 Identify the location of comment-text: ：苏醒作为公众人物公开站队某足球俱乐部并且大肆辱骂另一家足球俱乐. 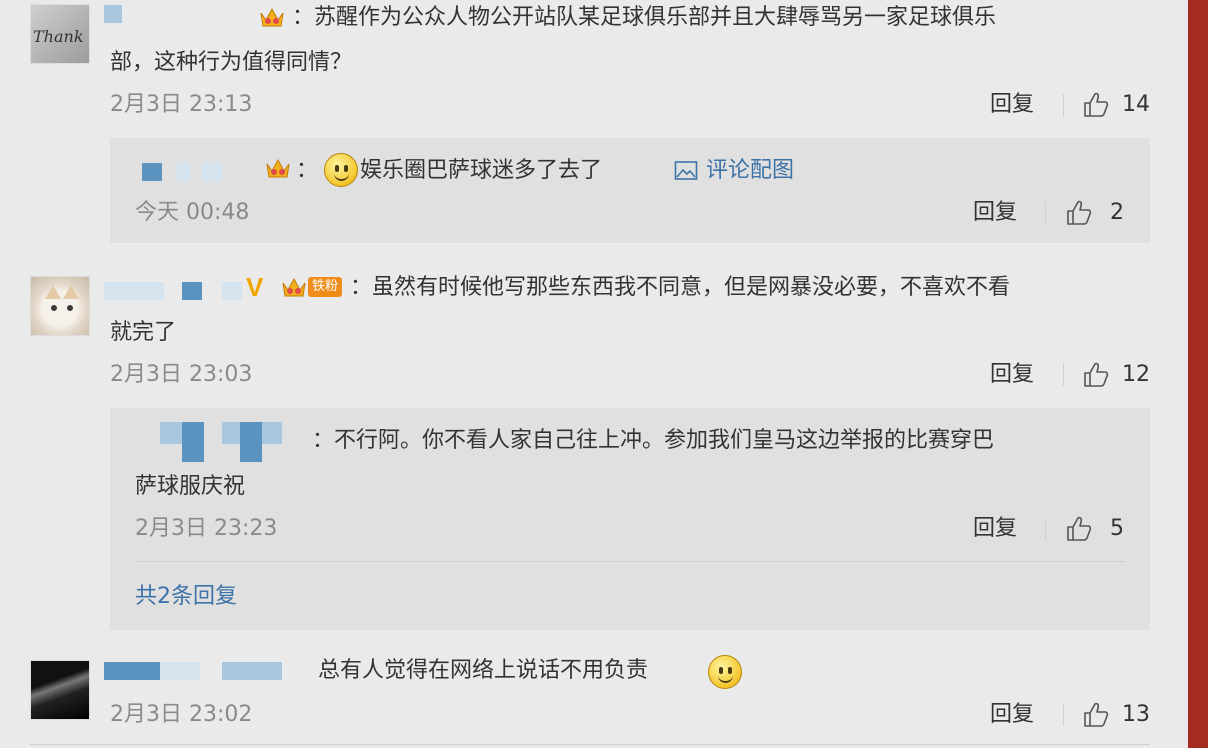
(644, 17).